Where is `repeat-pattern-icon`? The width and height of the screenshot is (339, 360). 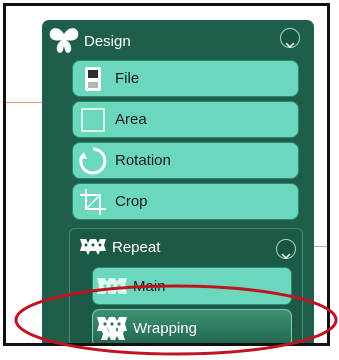
repeat-pattern-icon is located at coordinates (93, 247).